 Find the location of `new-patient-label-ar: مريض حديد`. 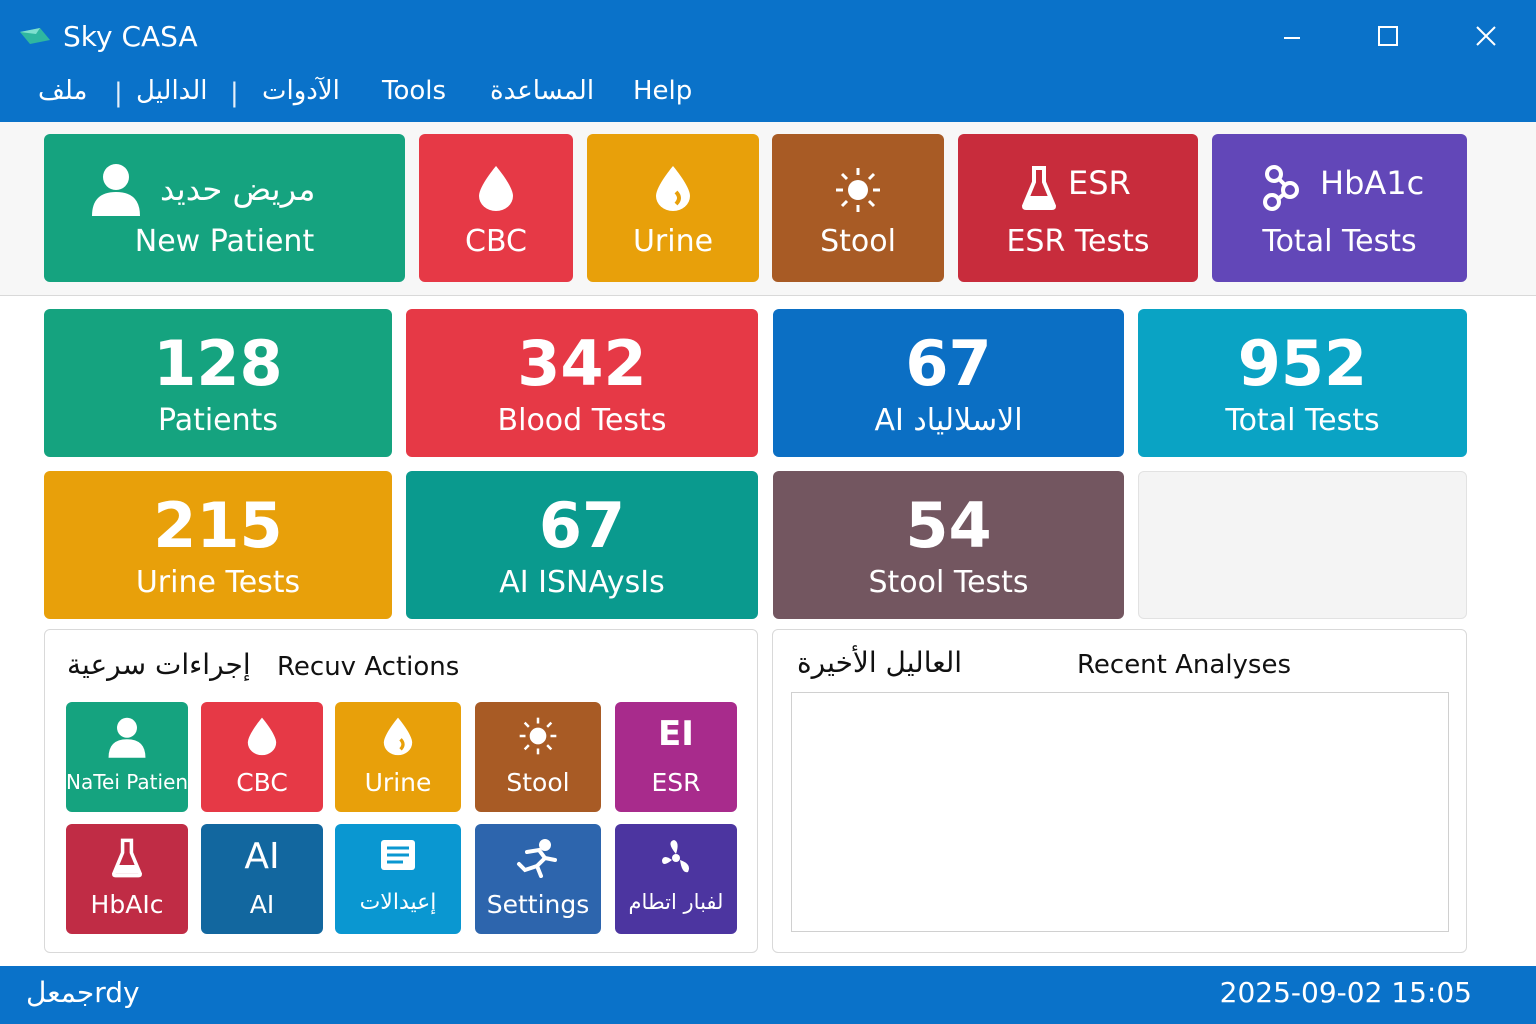

new-patient-label-ar: مريض حديد is located at coordinates (238, 189).